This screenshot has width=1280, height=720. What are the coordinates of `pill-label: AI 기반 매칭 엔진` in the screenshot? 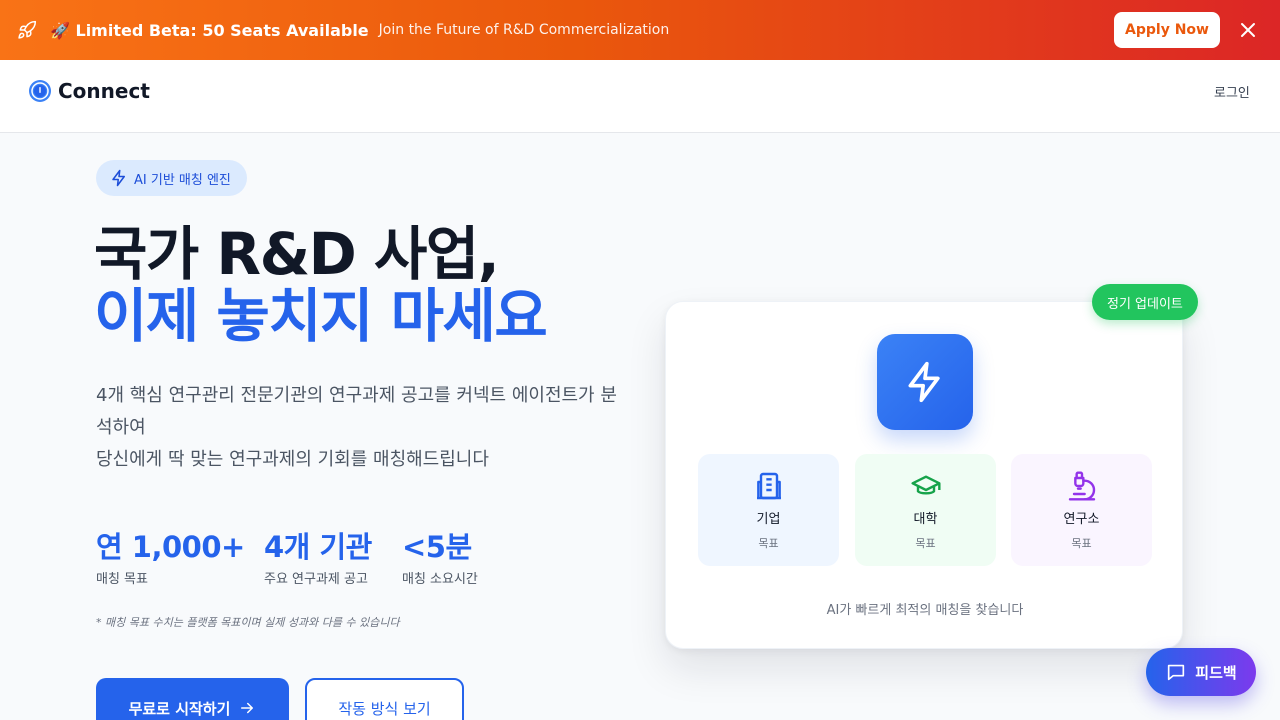 It's located at (182, 180).